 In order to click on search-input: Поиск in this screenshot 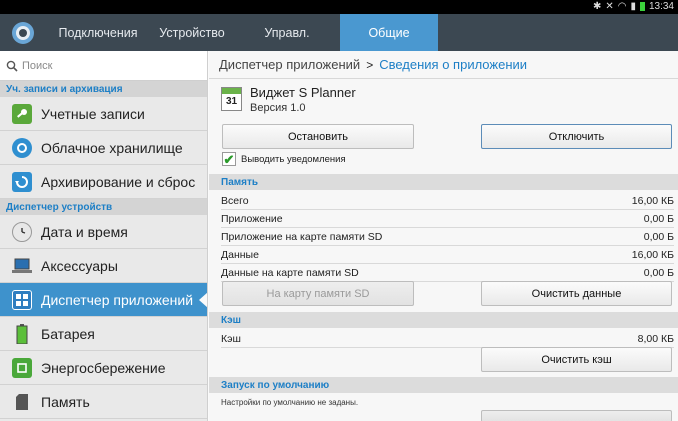, I will do `click(103, 66)`.